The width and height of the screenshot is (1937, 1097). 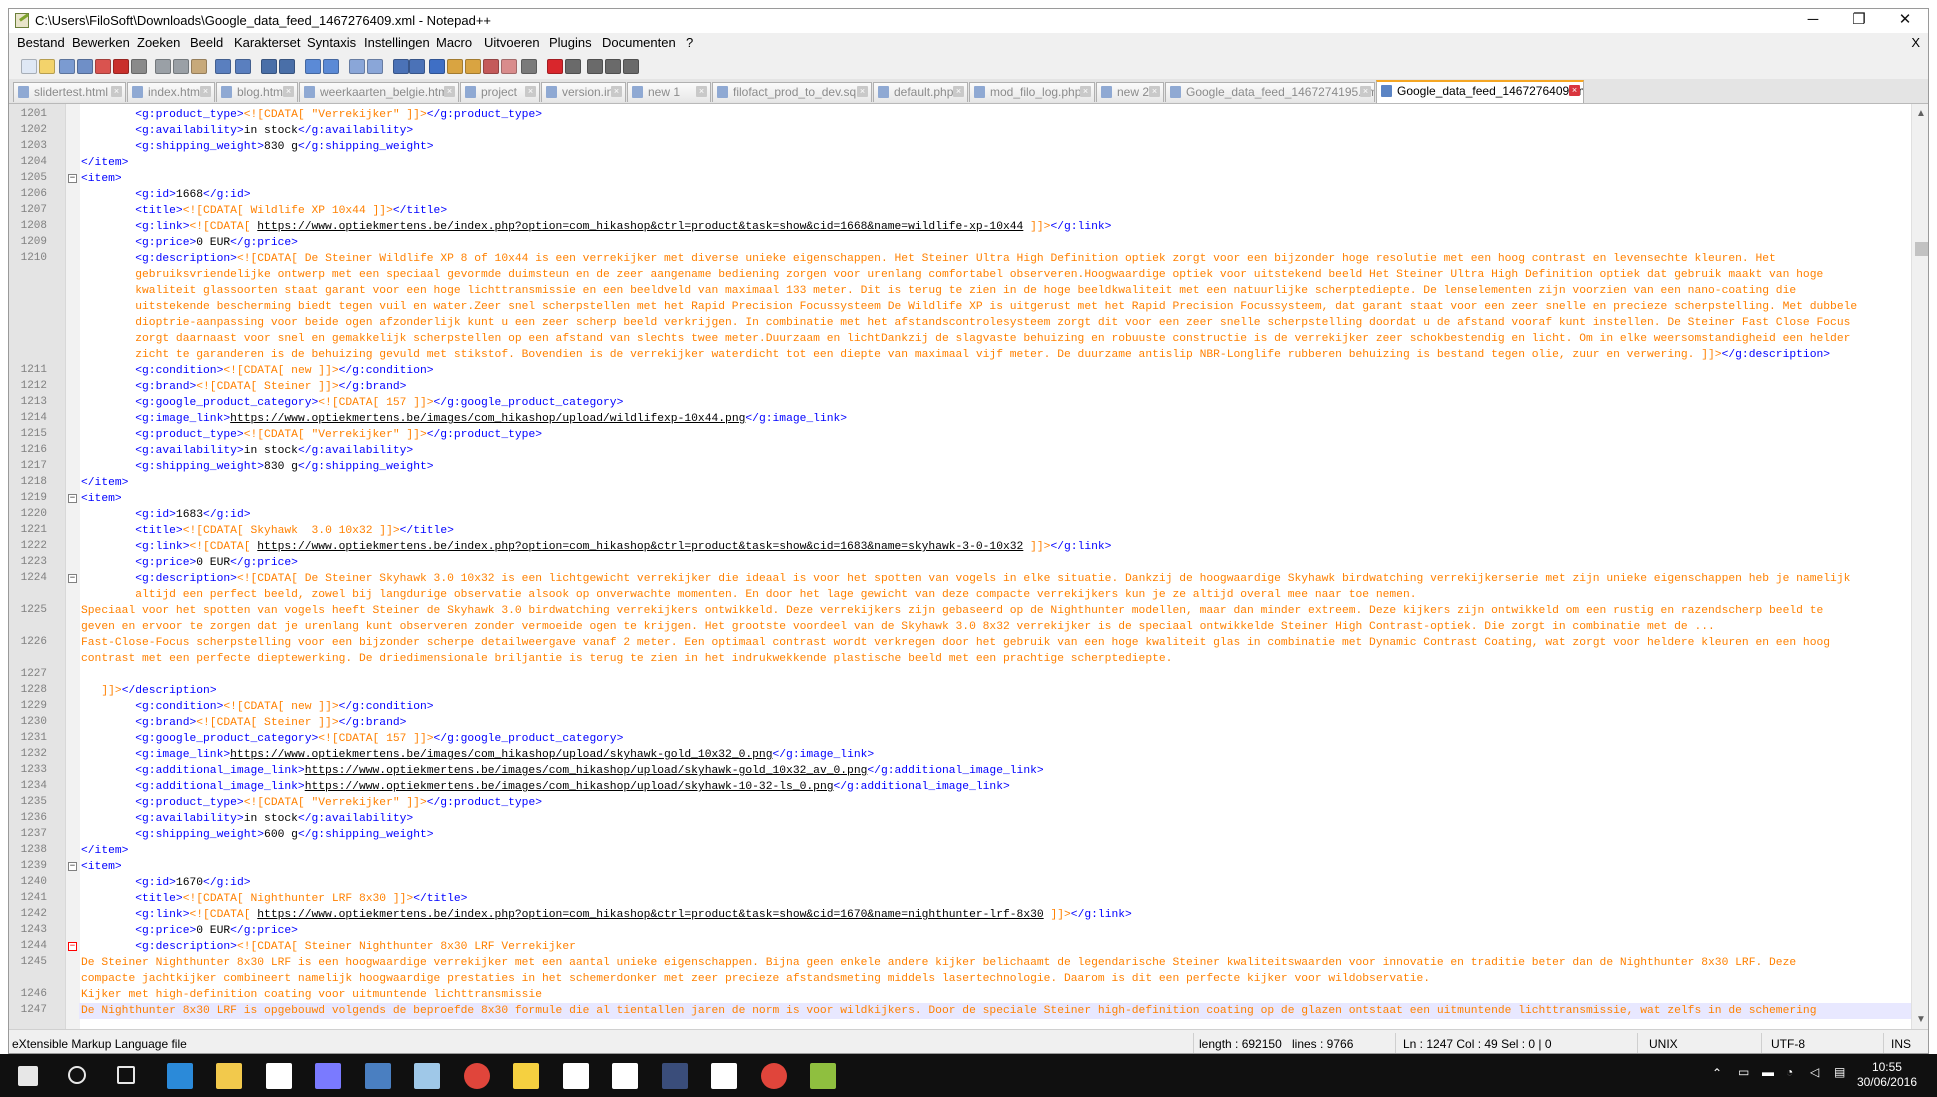 I want to click on function-list-icon, so click(x=491, y=66).